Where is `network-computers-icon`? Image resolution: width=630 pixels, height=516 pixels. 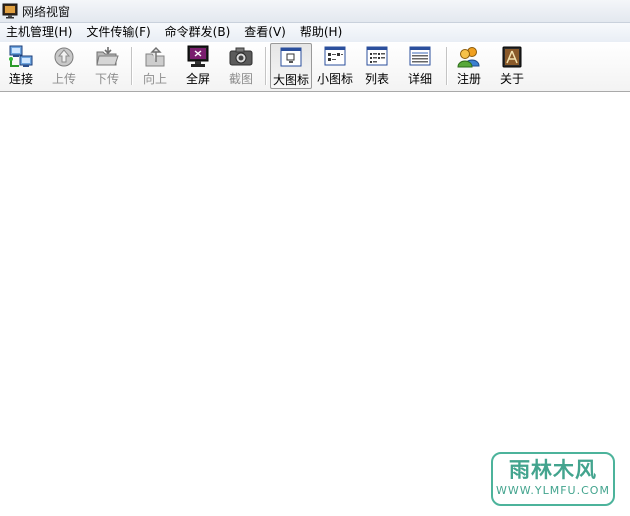
network-computers-icon is located at coordinates (21, 56).